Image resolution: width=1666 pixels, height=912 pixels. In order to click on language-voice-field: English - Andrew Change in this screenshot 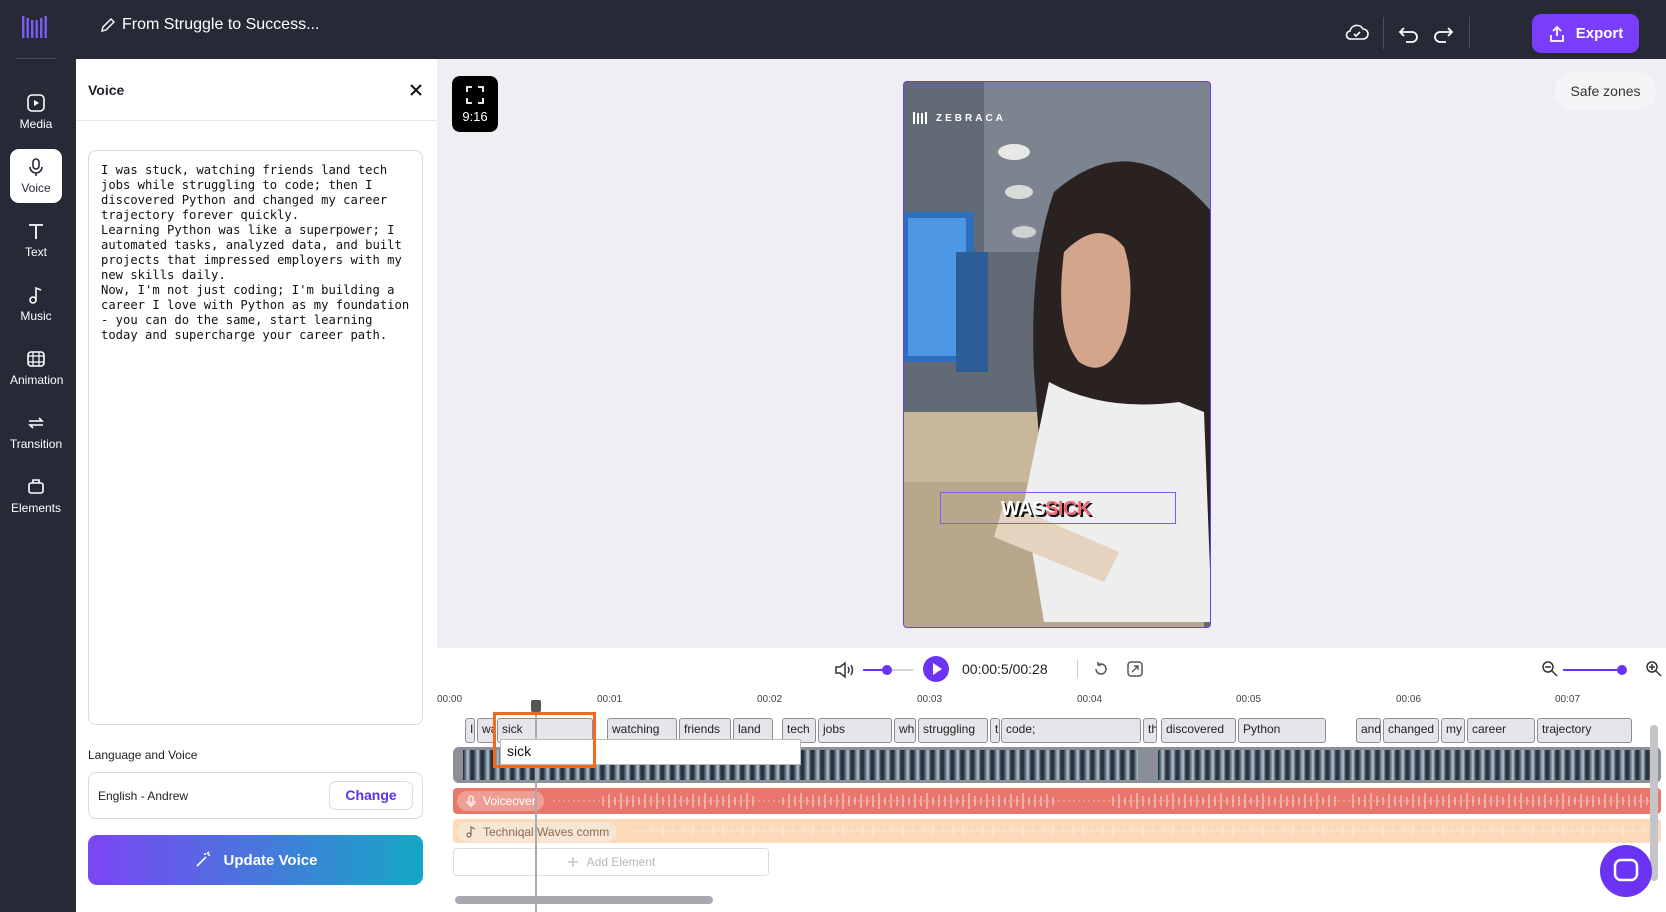, I will do `click(255, 795)`.